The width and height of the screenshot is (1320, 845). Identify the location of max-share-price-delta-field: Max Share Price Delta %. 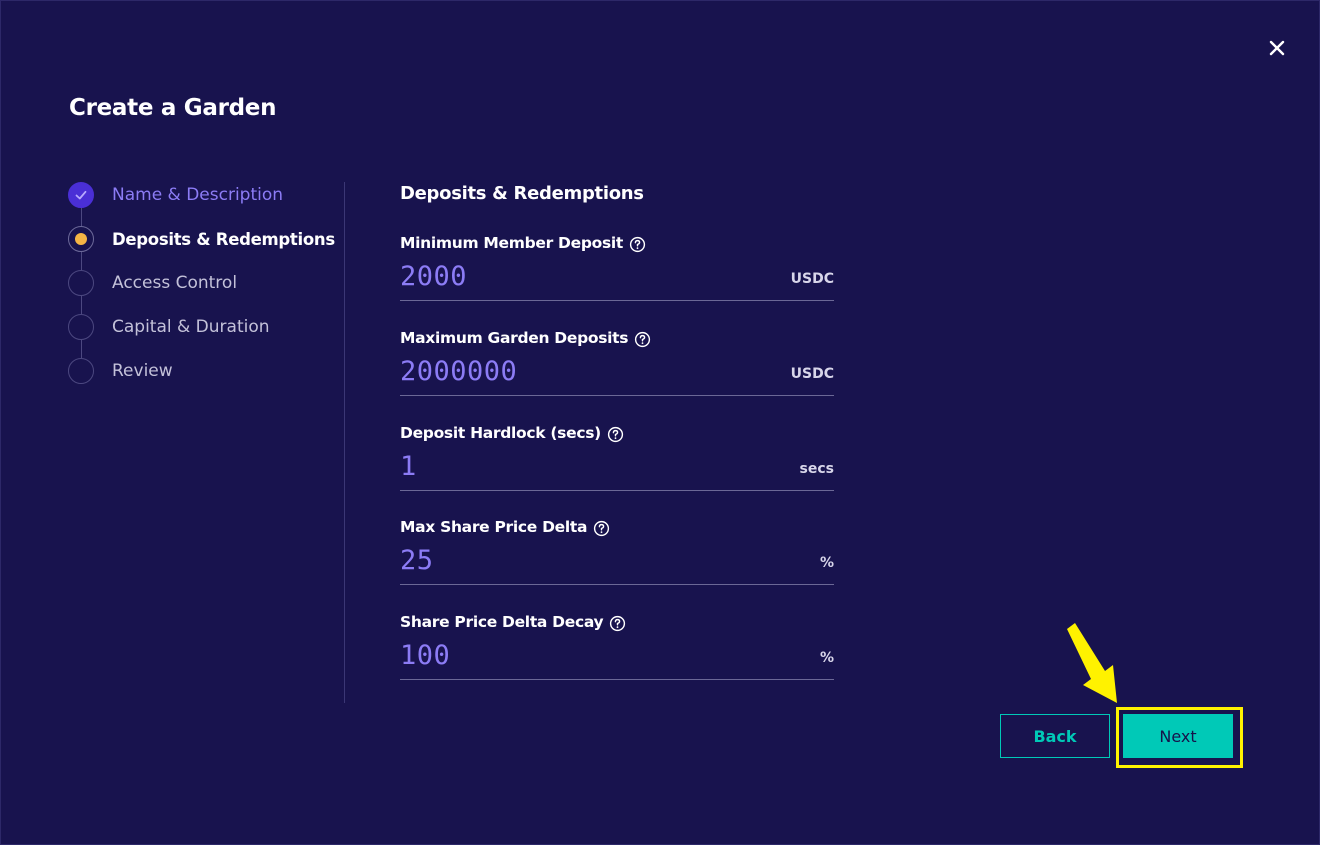
(617, 557).